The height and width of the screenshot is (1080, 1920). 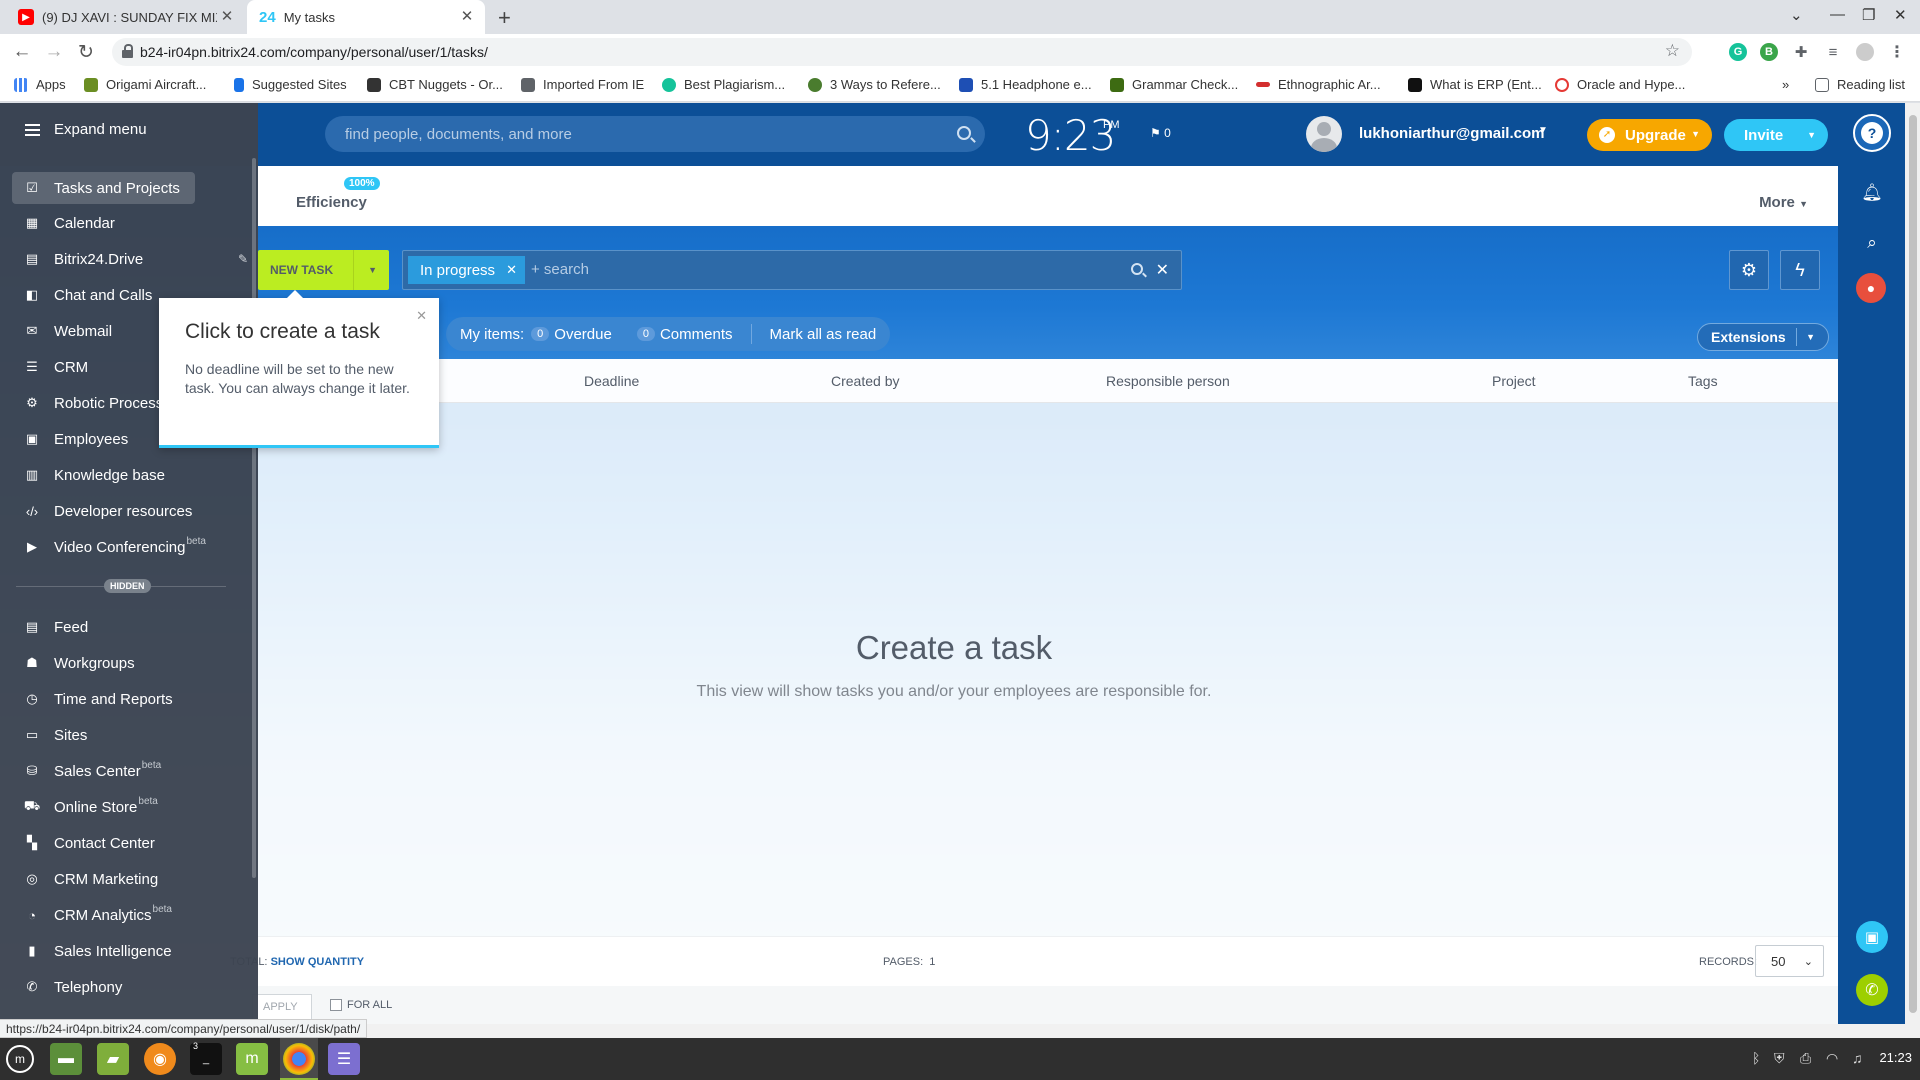 I want to click on menu-item-crm-analytics: ◔ CRM Analytics beta, so click(x=129, y=915).